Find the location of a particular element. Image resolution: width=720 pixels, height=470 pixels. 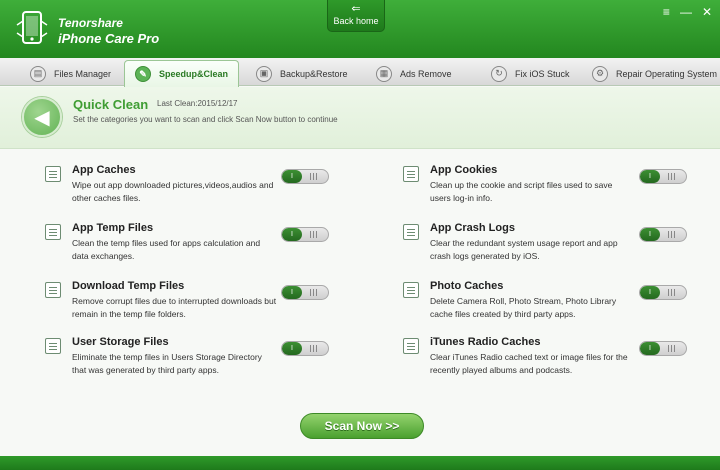

app-caches-toggle: I is located at coordinates (305, 176).